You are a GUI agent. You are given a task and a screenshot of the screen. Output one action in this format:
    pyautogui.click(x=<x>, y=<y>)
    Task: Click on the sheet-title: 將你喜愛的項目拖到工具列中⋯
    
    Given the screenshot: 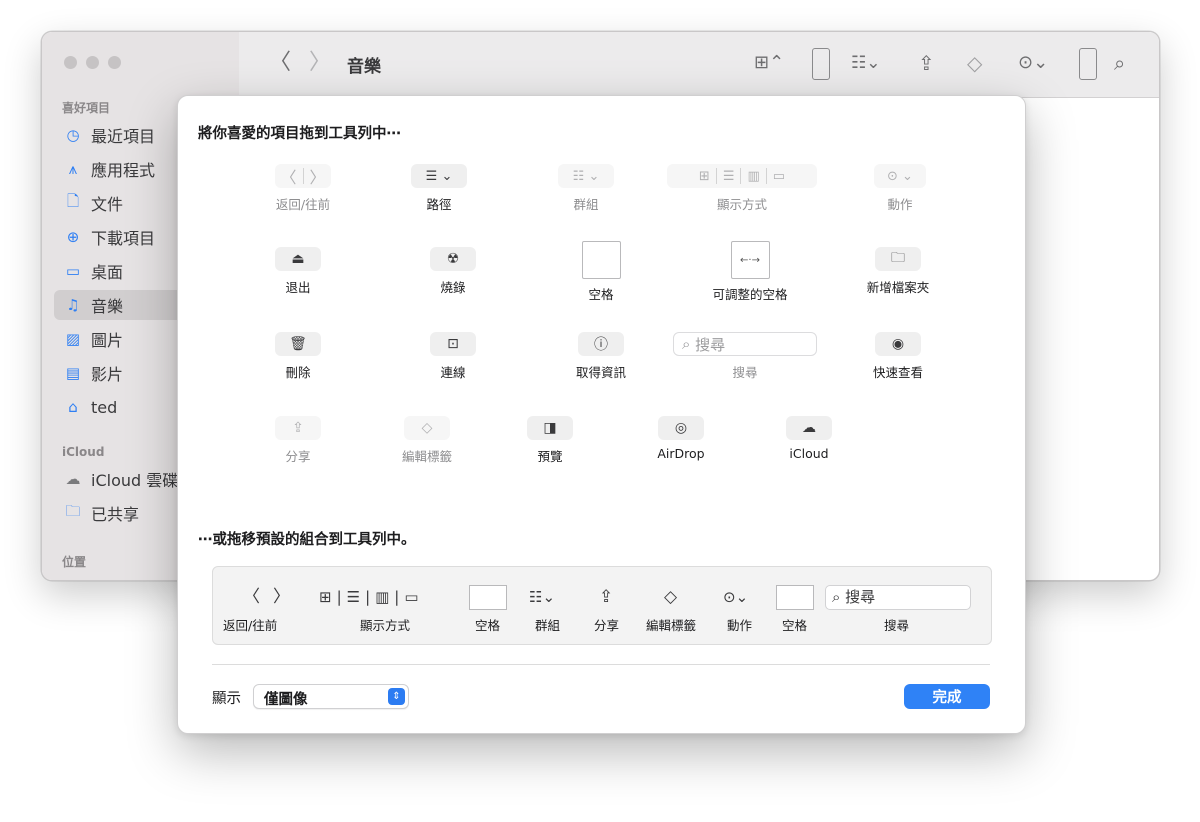 What is the action you would take?
    pyautogui.click(x=299, y=134)
    